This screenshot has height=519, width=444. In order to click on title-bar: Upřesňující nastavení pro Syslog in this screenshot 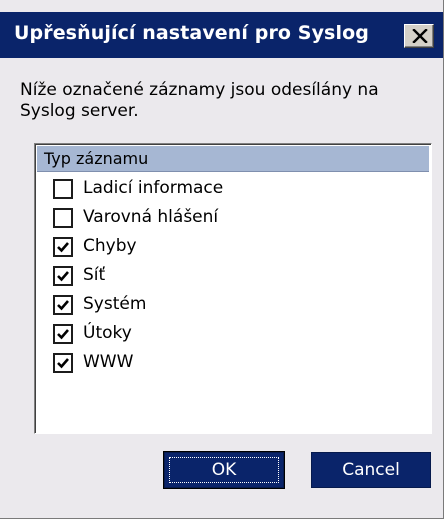, I will do `click(221, 35)`.